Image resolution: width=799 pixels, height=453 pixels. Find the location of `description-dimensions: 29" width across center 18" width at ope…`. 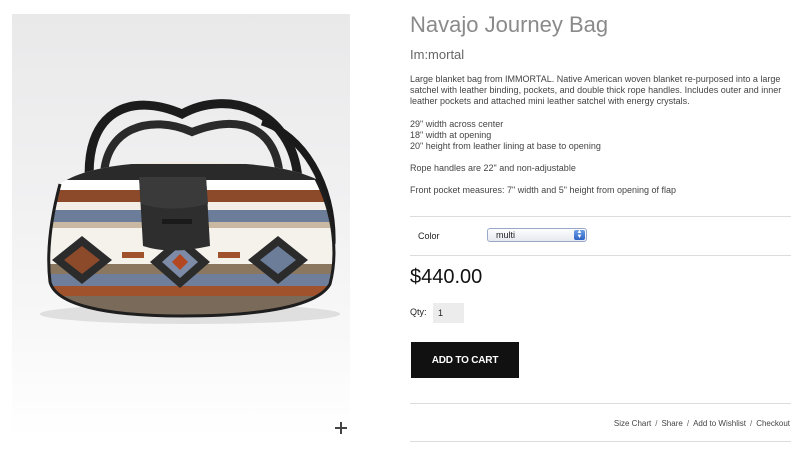

description-dimensions: 29" width across center 18" width at ope… is located at coordinates (505, 135).